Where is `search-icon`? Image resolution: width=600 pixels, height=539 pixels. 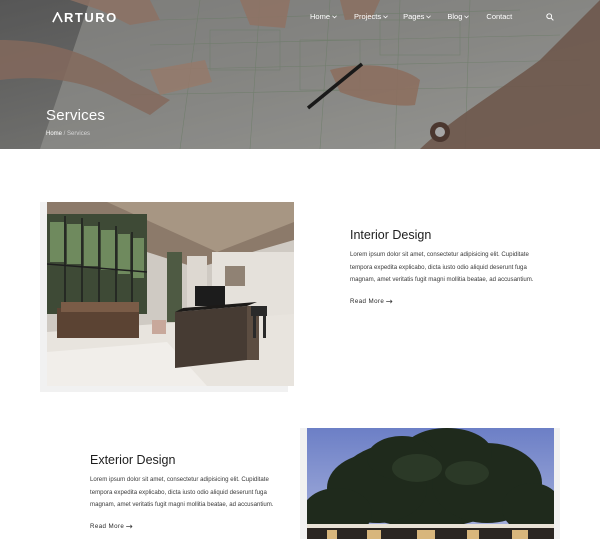 search-icon is located at coordinates (550, 17).